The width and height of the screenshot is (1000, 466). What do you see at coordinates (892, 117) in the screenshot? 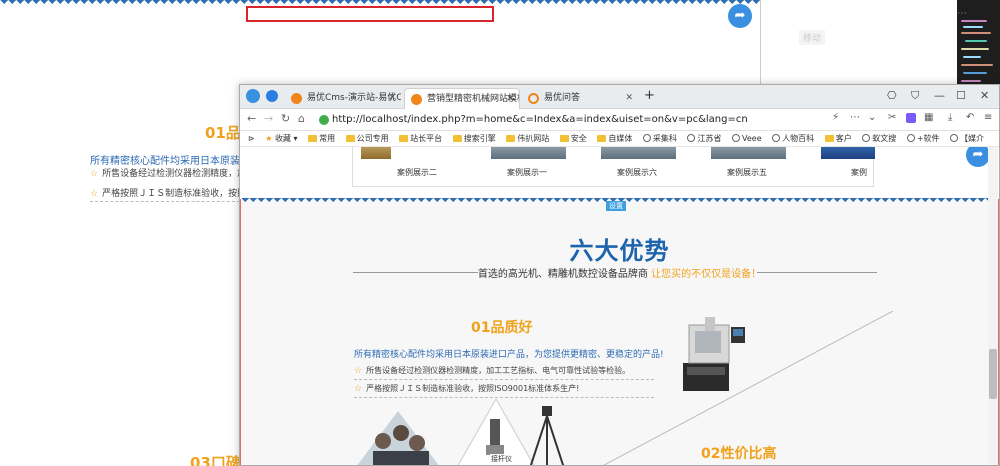
I see `scissors-icon: ✂` at bounding box center [892, 117].